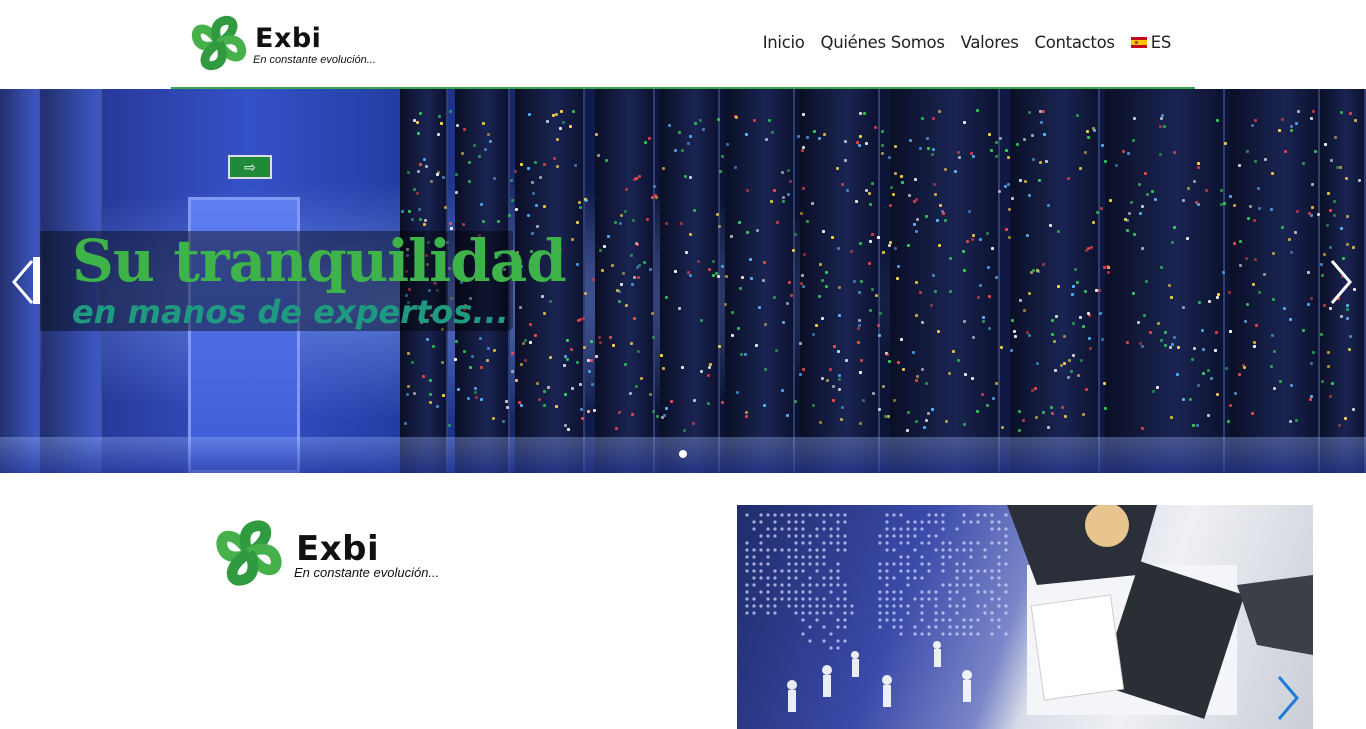 This screenshot has width=1366, height=729. What do you see at coordinates (1341, 282) in the screenshot?
I see `slider-next-arrow-icon` at bounding box center [1341, 282].